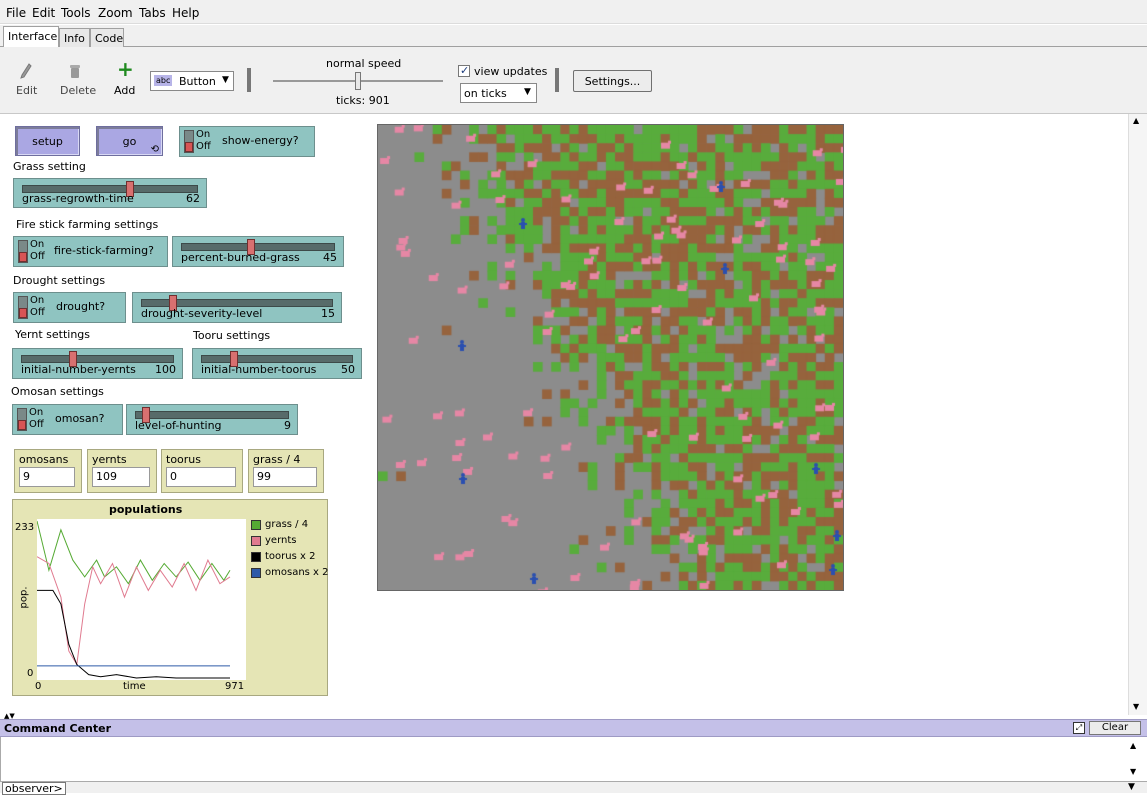 Image resolution: width=1147 pixels, height=795 pixels. I want to click on speed-slider-thumb, so click(358, 81).